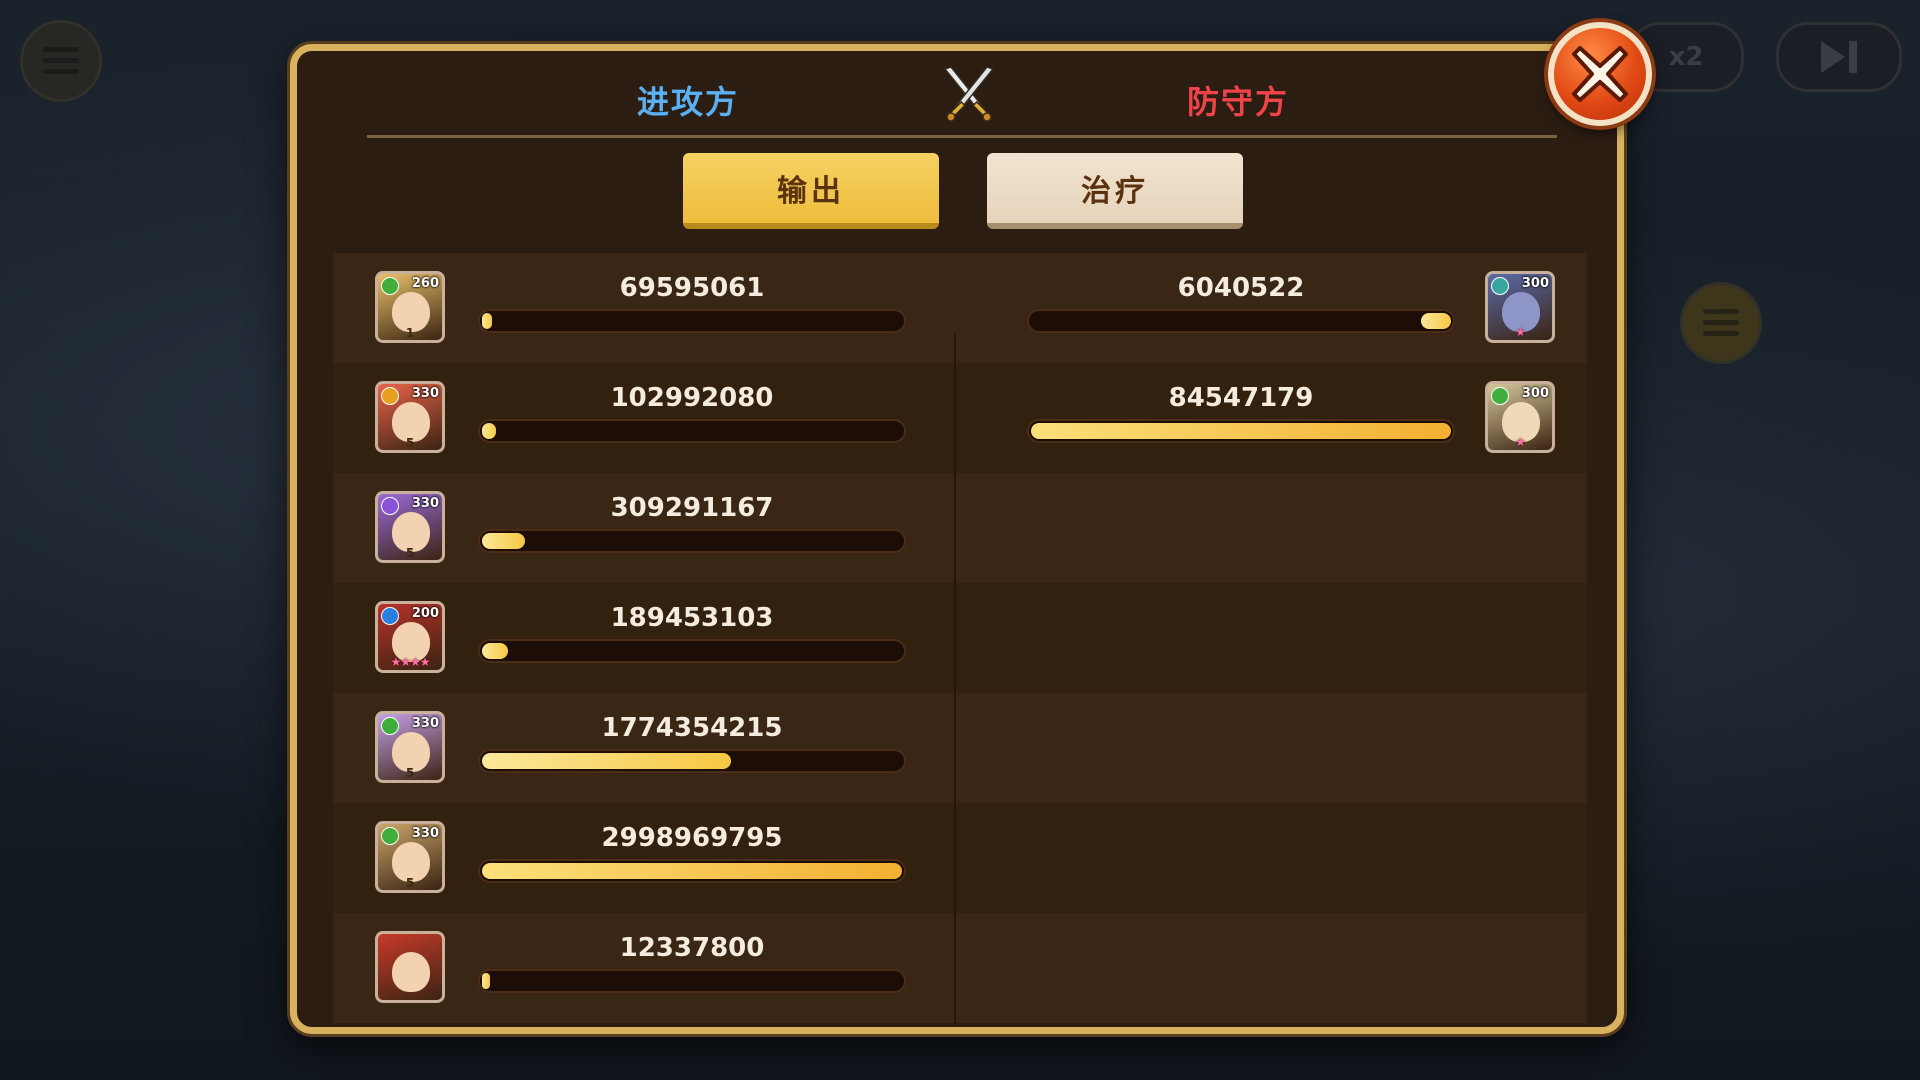 The width and height of the screenshot is (1920, 1080). I want to click on stats-row: 330 5 102992080 300 ★ 84547179, so click(960, 418).